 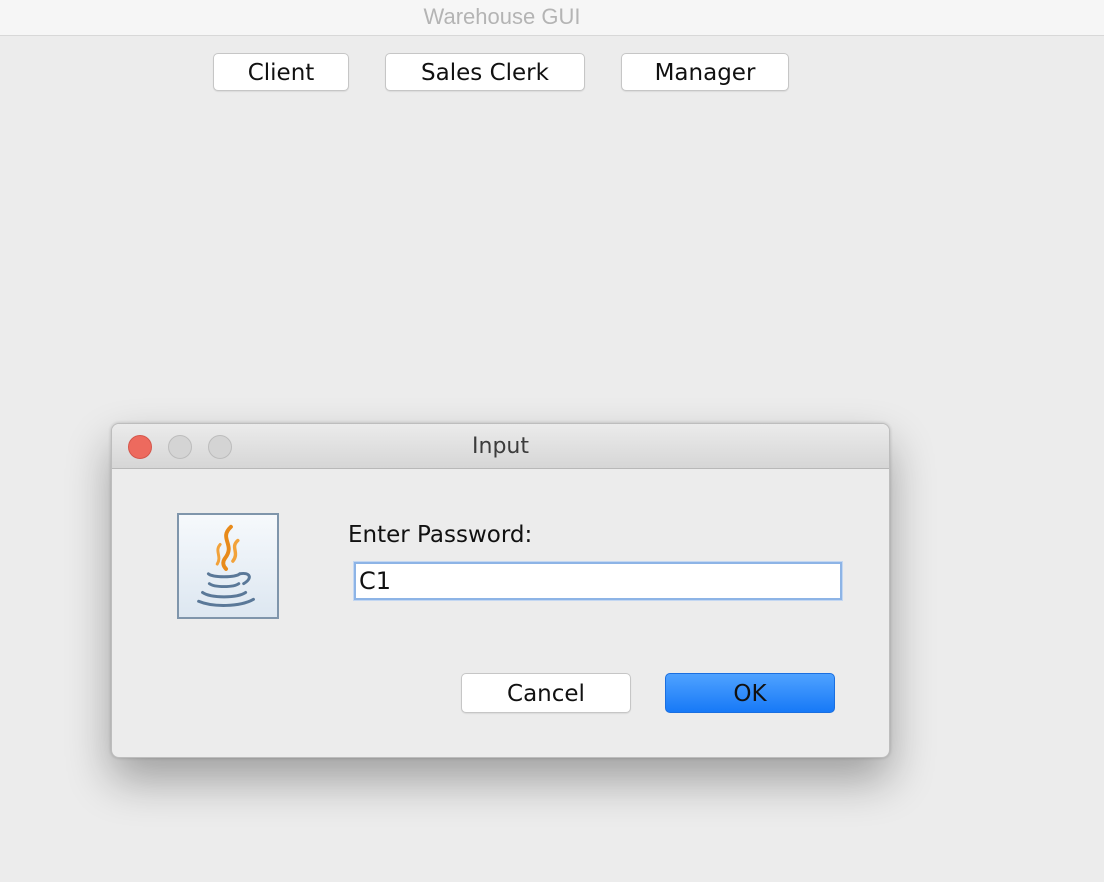 I want to click on java-coffee-cup-icon, so click(x=228, y=566).